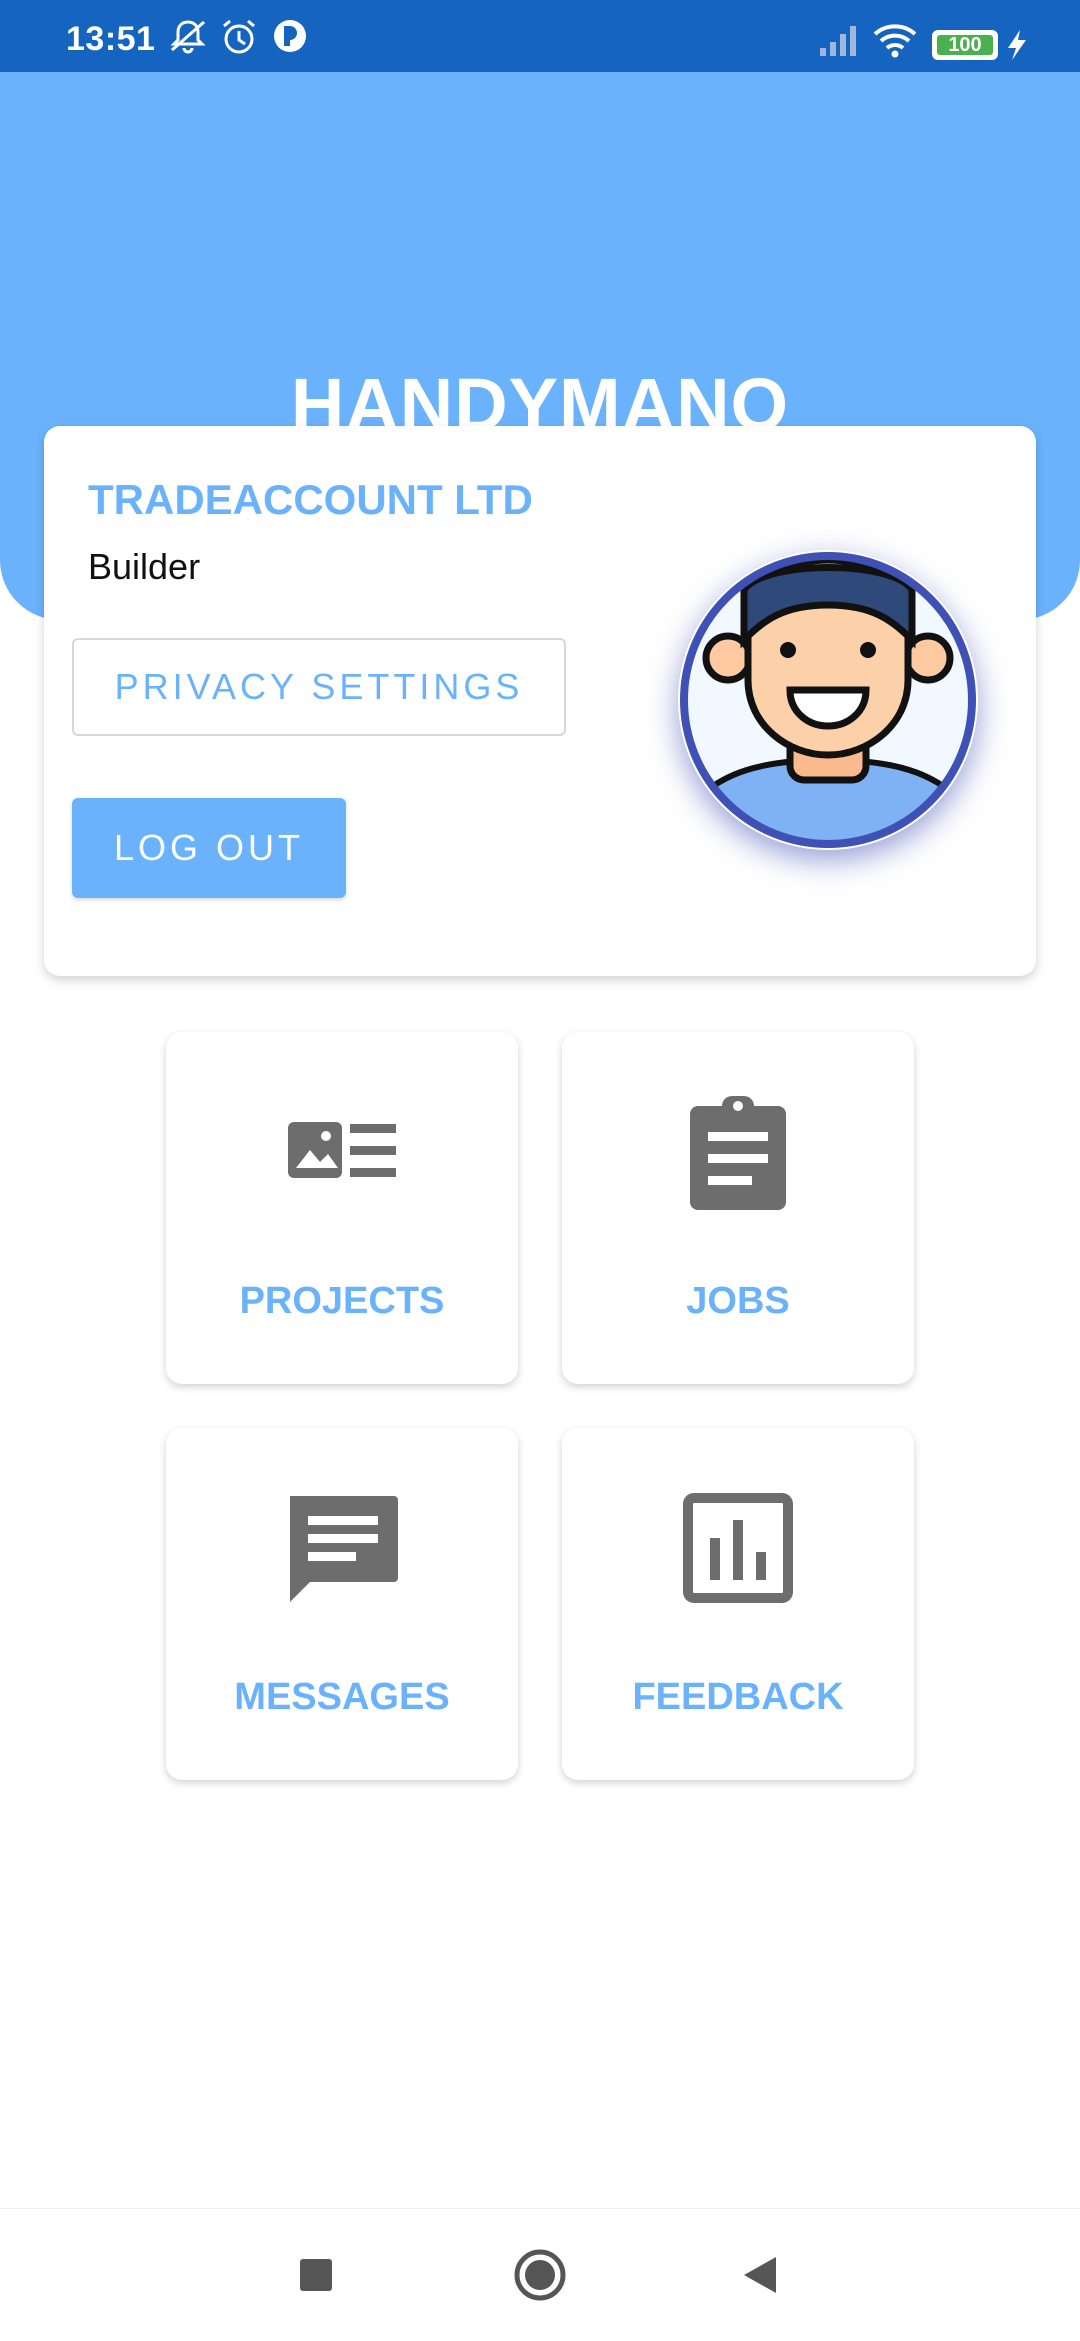  What do you see at coordinates (342, 1697) in the screenshot?
I see `messages-label: MESSAGES` at bounding box center [342, 1697].